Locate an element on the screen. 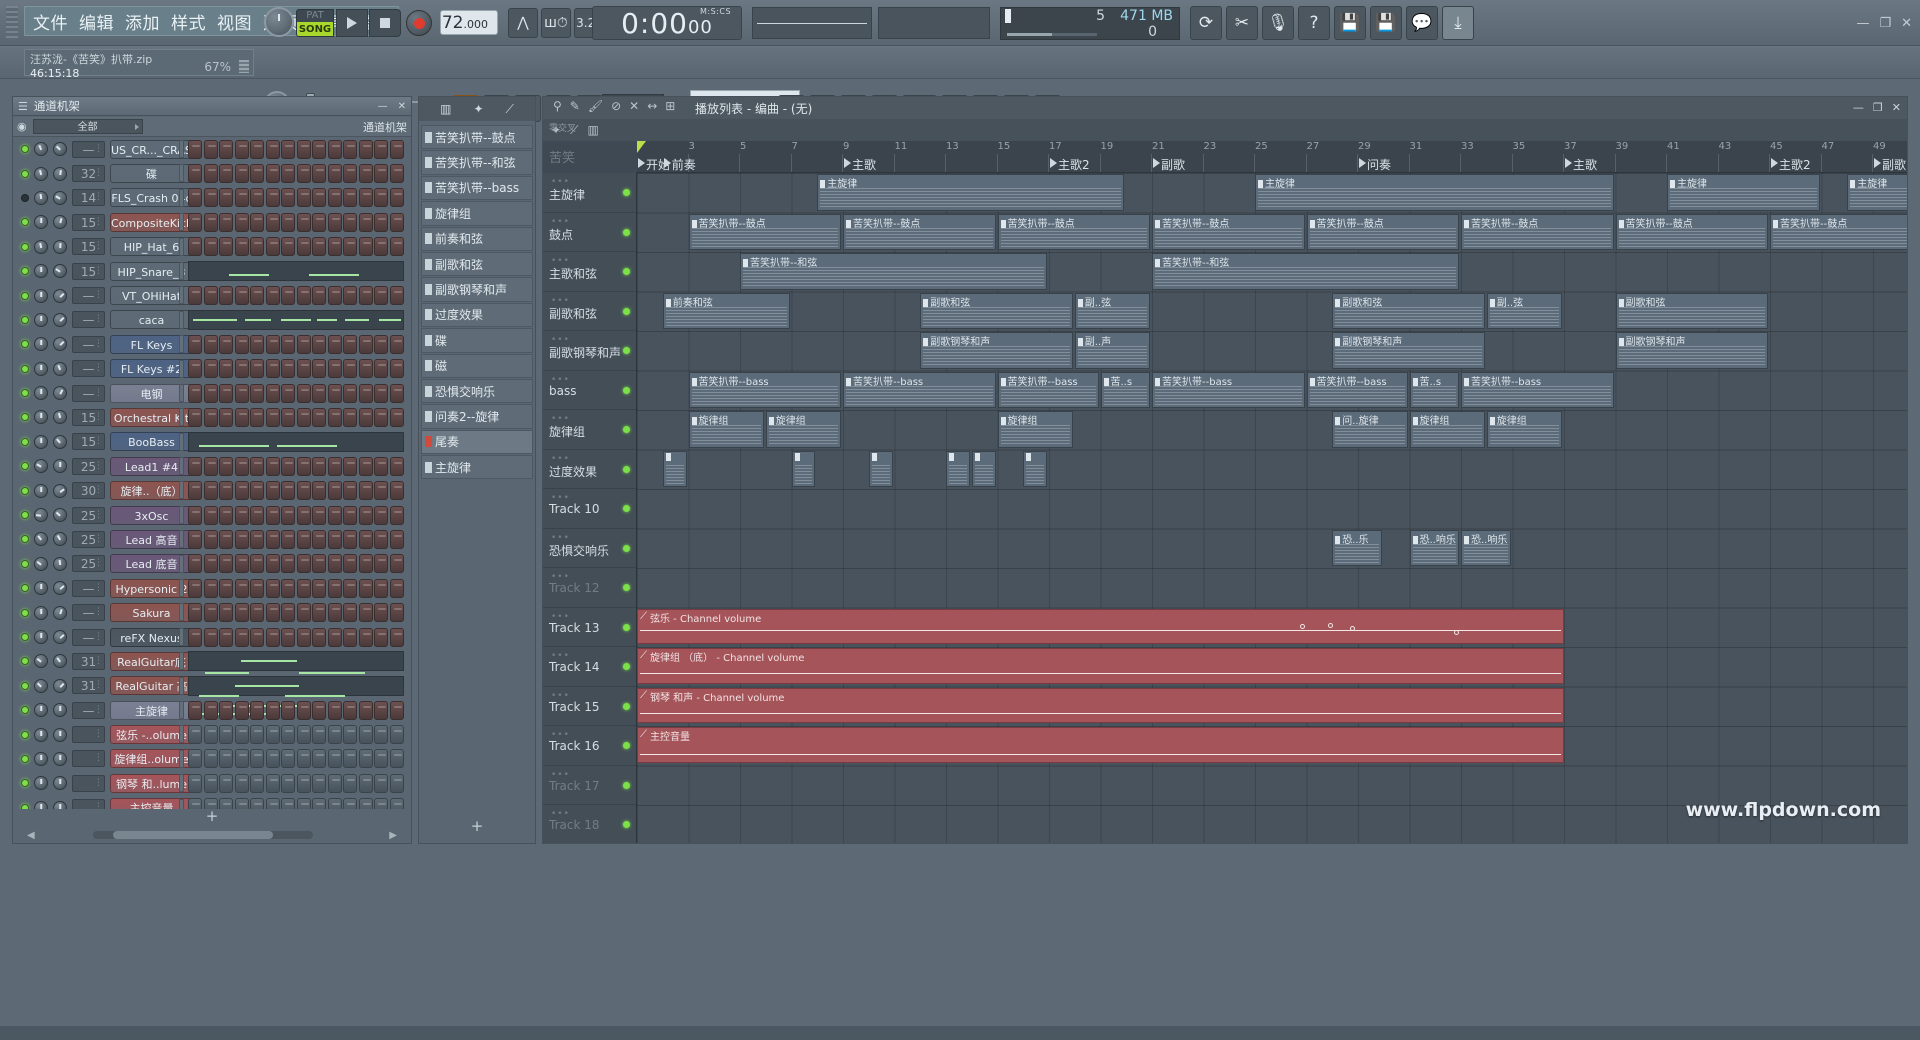 The image size is (1920, 1040). wait-for-input-icon: ш⏱ is located at coordinates (556, 23).